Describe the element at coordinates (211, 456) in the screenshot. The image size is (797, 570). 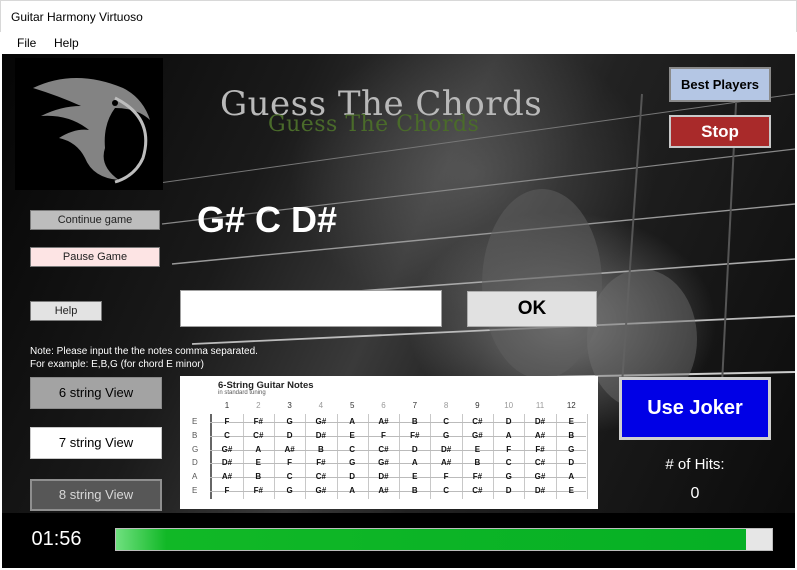
I see `fretboard-nut` at that location.